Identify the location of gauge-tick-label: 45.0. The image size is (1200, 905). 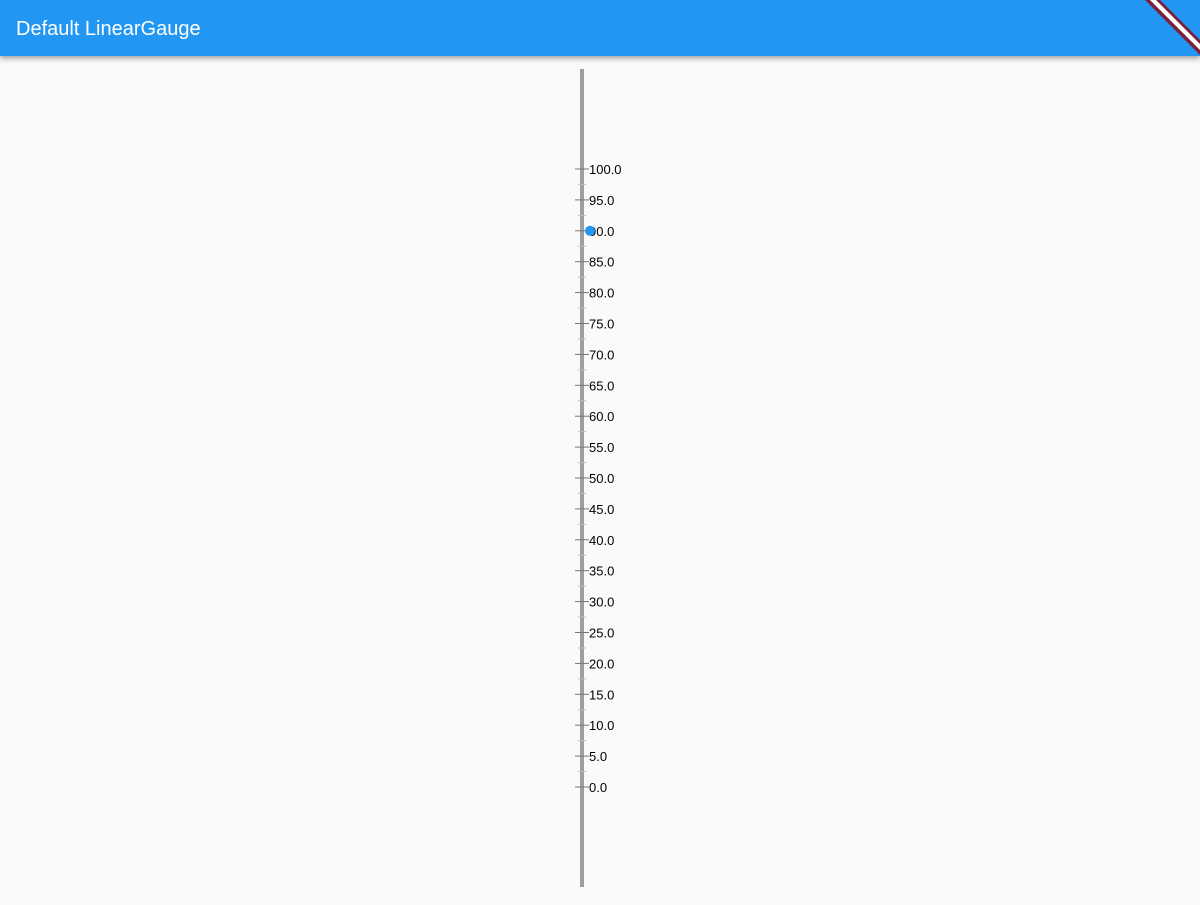
(601, 509).